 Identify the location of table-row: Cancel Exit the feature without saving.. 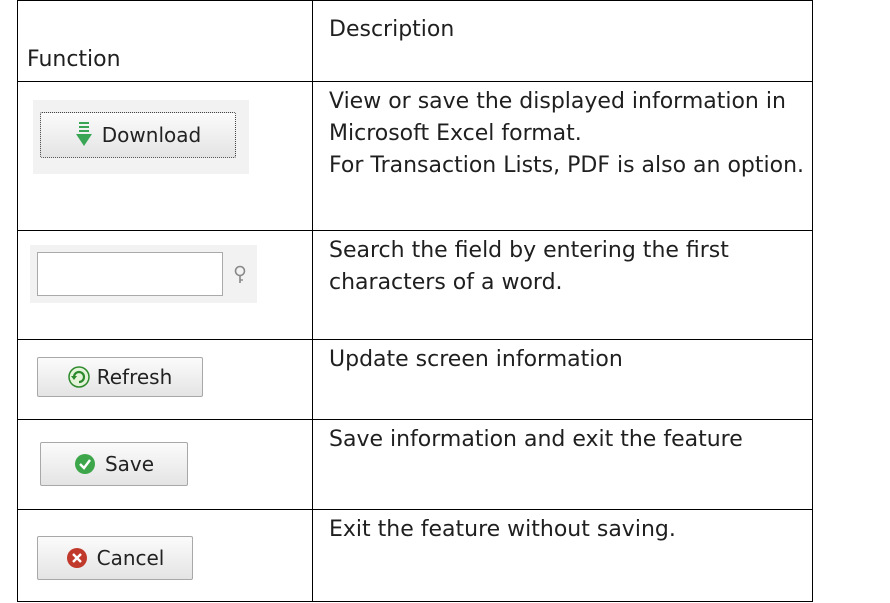
(415, 555).